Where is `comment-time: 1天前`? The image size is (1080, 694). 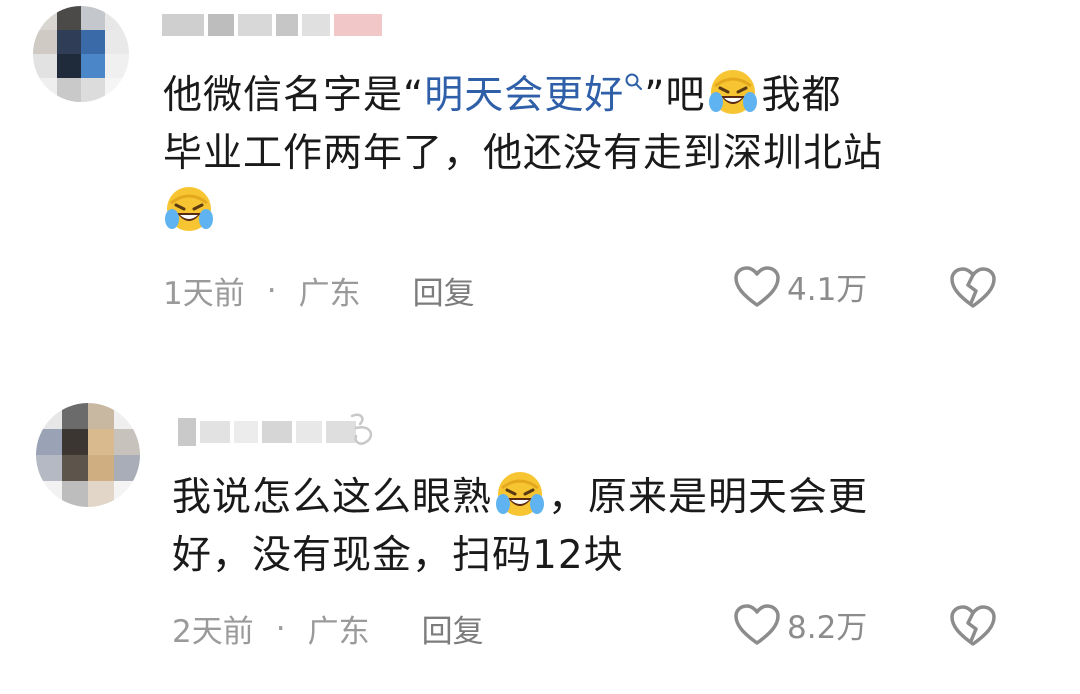 comment-time: 1天前 is located at coordinates (204, 294).